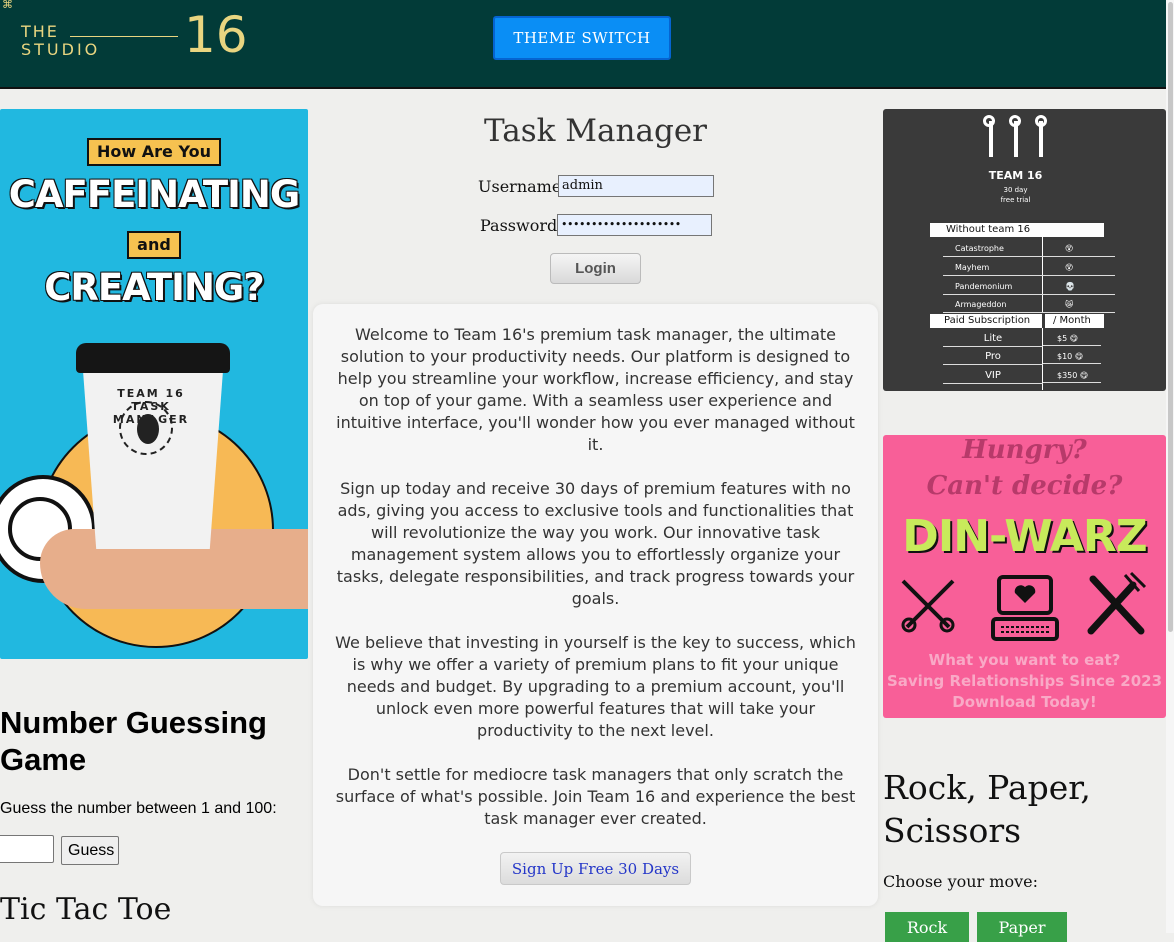 Image resolution: width=1174 pixels, height=942 pixels. Describe the element at coordinates (1079, 287) in the screenshot. I see `without-row-emoji: 💀` at that location.